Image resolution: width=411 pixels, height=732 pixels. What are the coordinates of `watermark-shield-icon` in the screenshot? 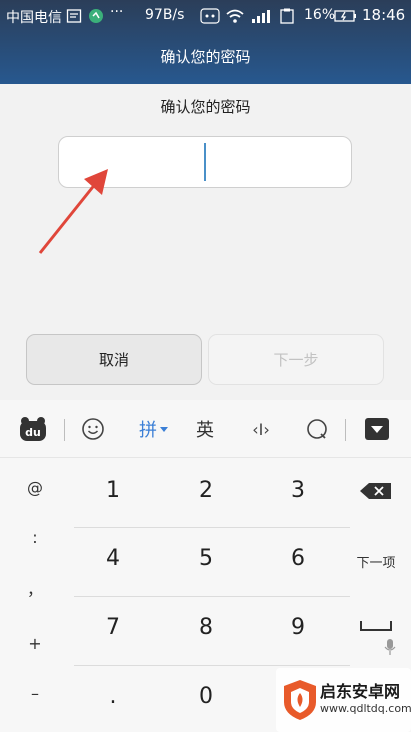 It's located at (300, 700).